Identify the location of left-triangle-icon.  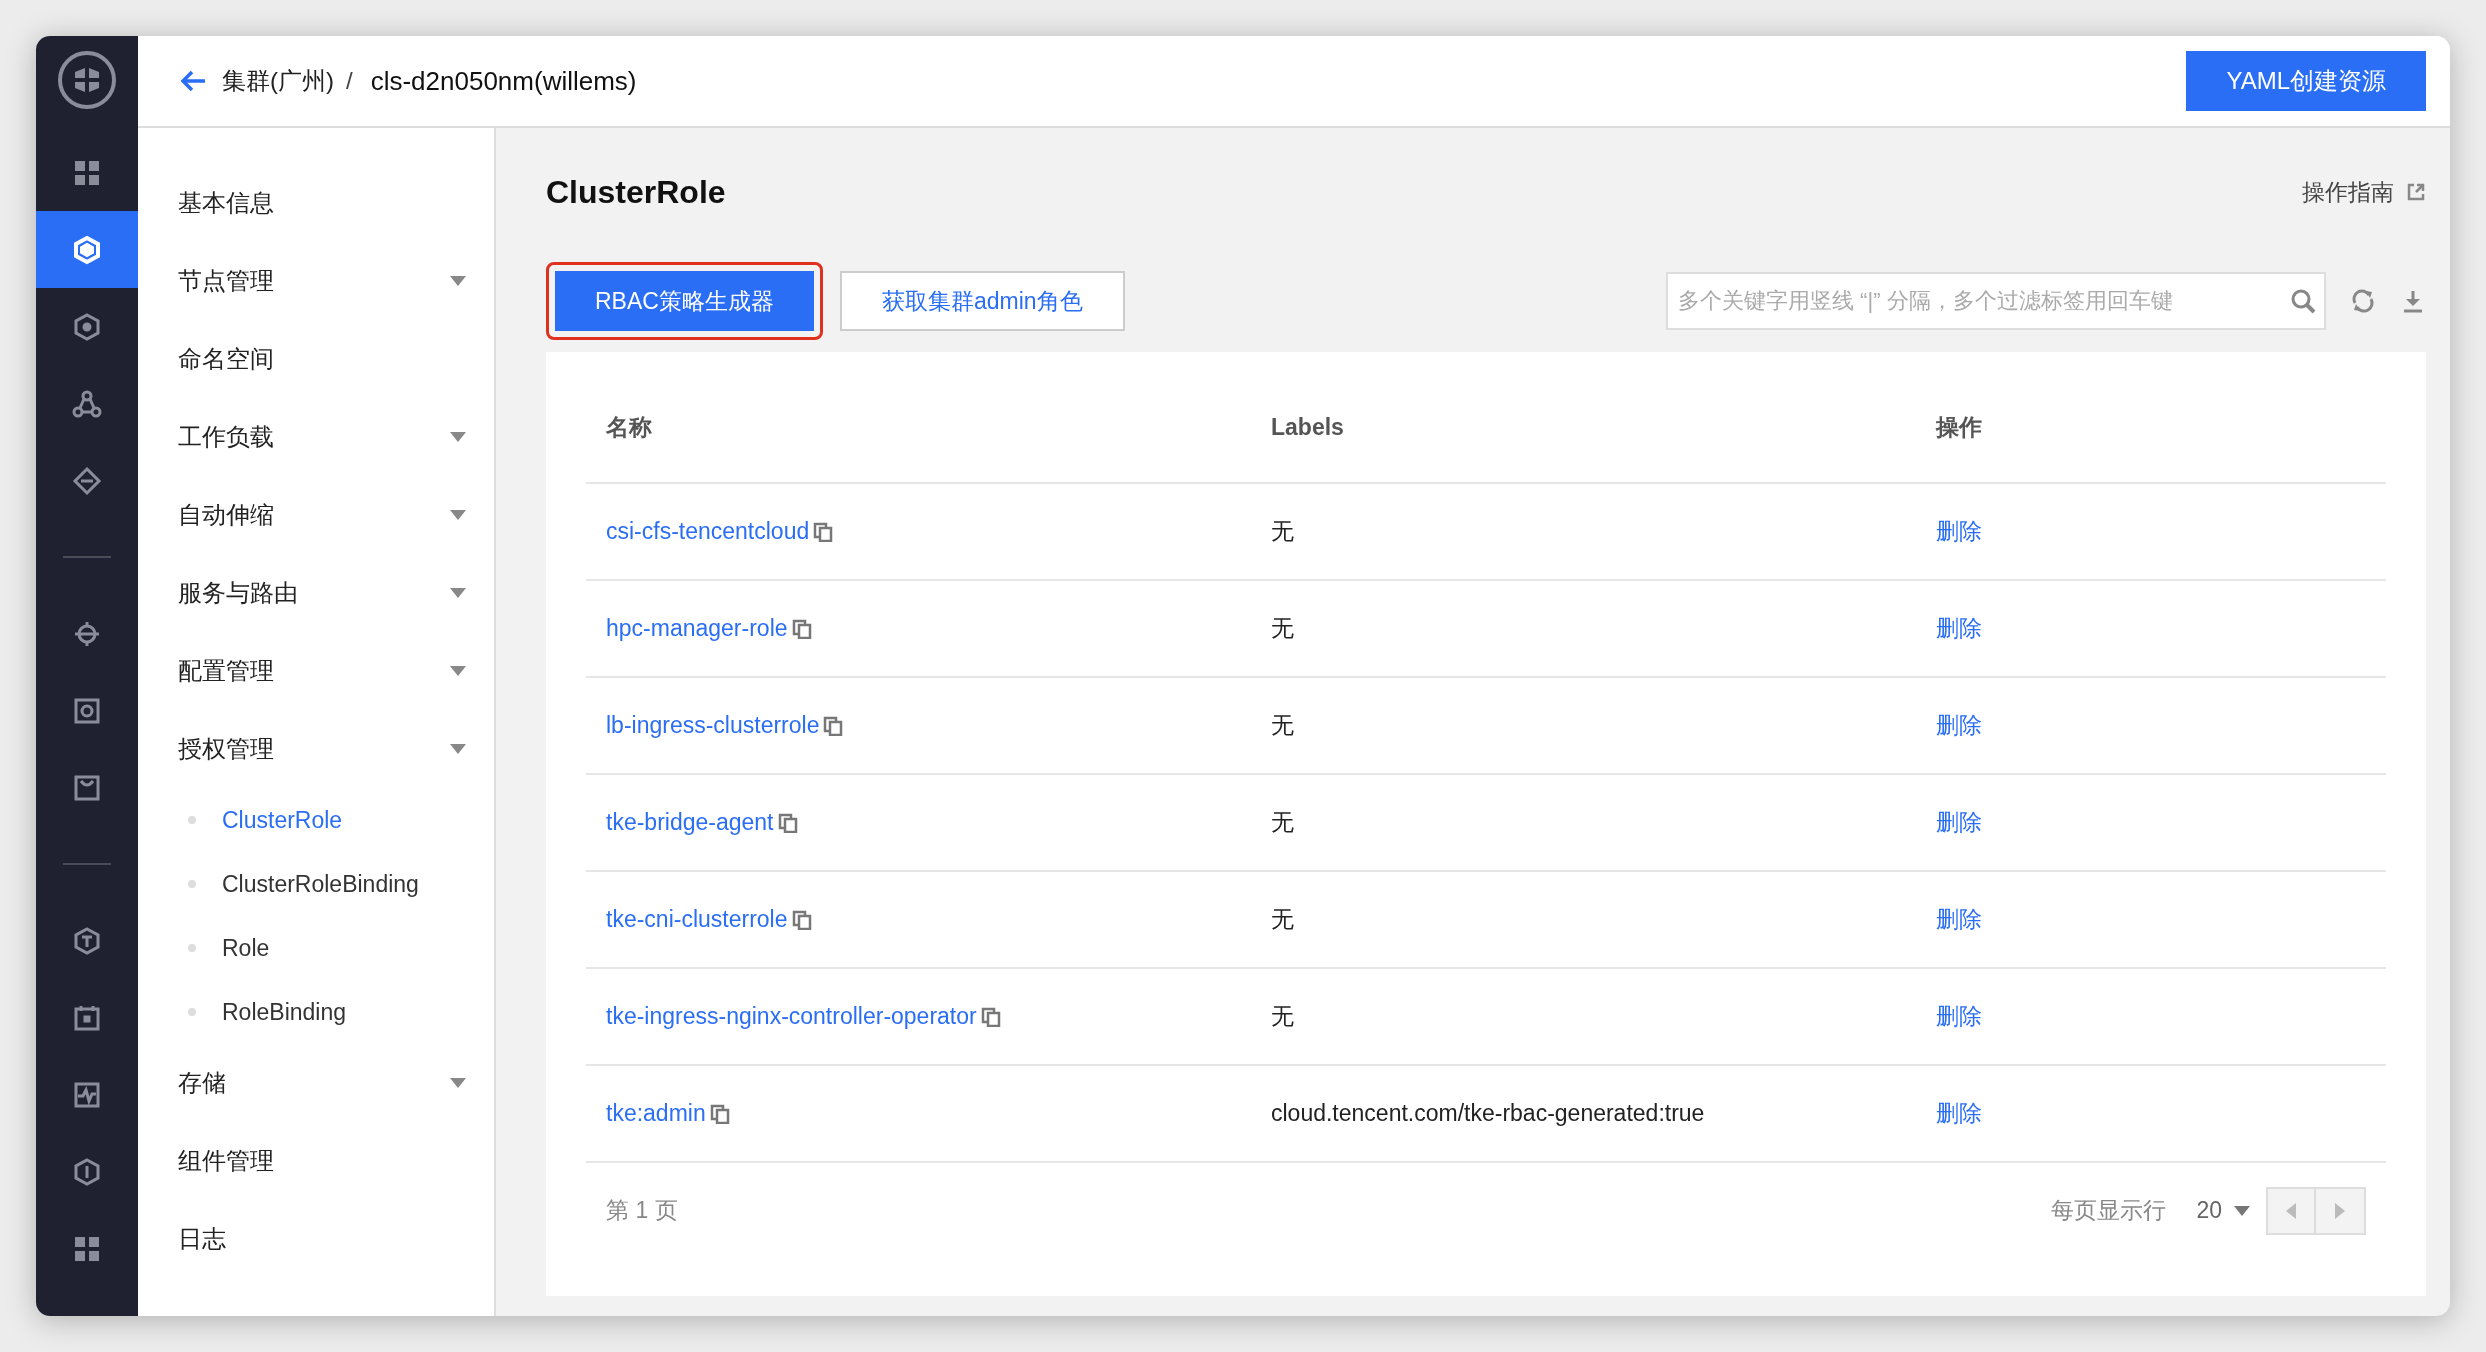
(2291, 1210).